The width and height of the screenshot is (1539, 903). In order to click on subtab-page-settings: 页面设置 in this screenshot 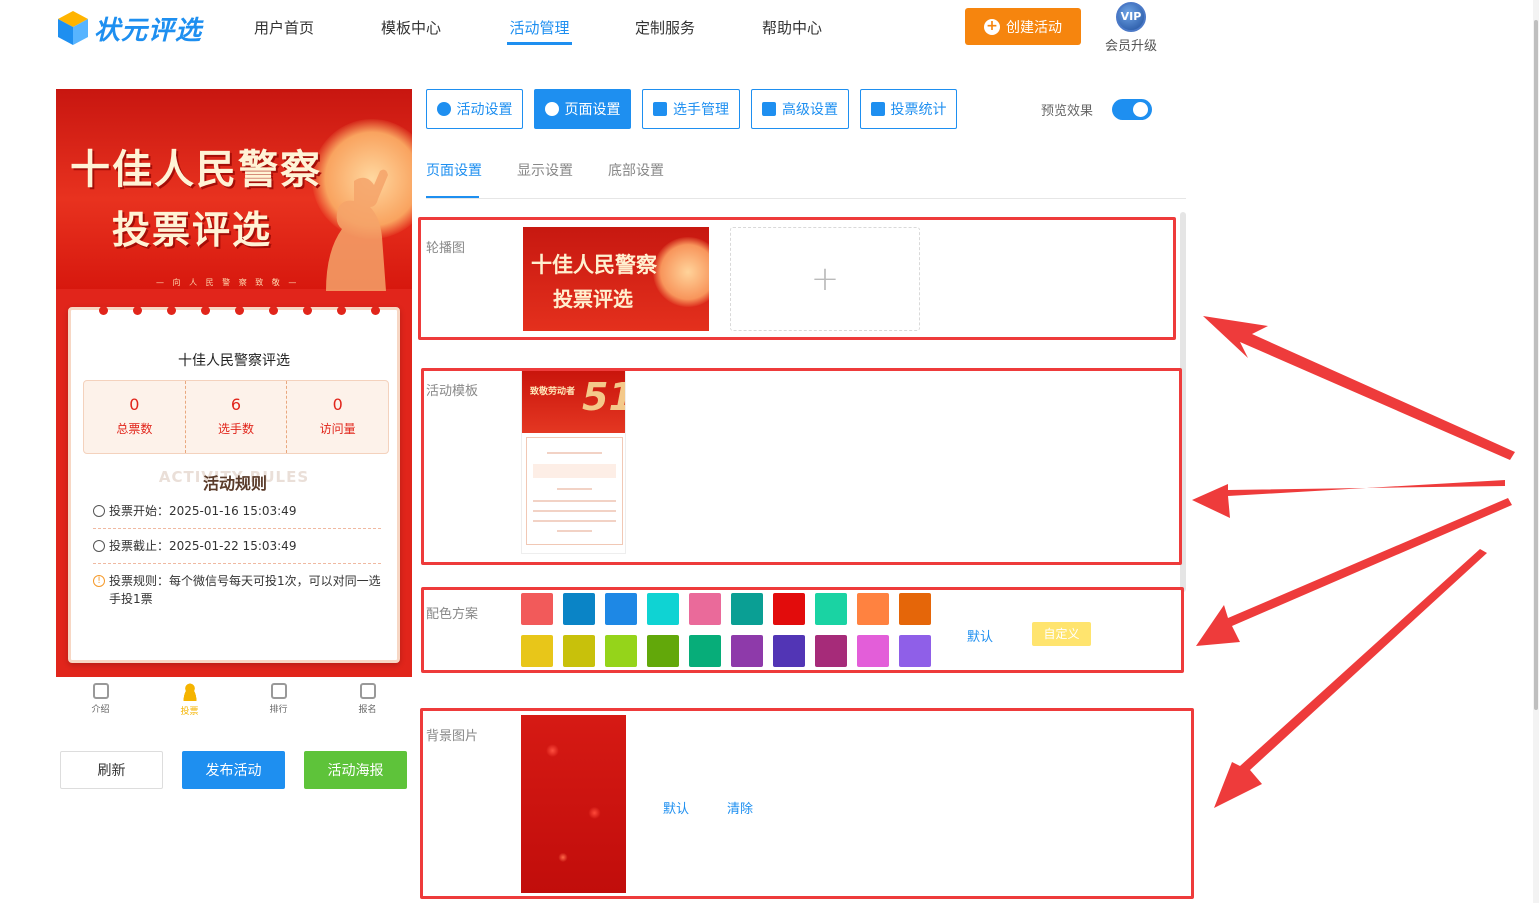, I will do `click(454, 170)`.